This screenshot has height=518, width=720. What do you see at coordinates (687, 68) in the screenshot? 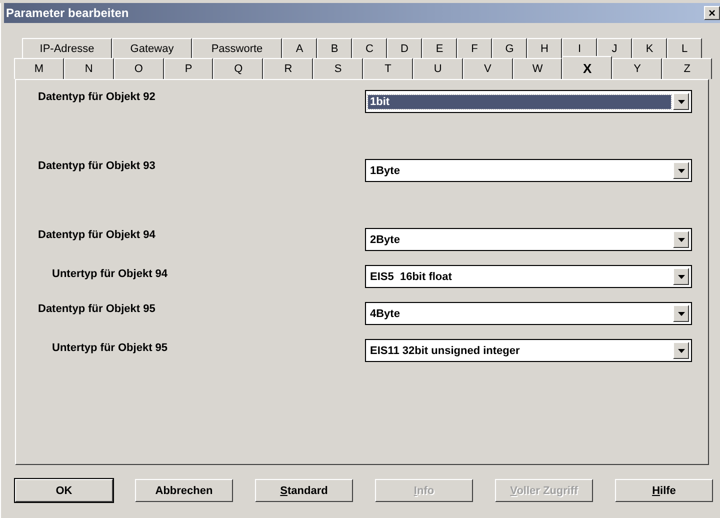
I see `tab: Z` at bounding box center [687, 68].